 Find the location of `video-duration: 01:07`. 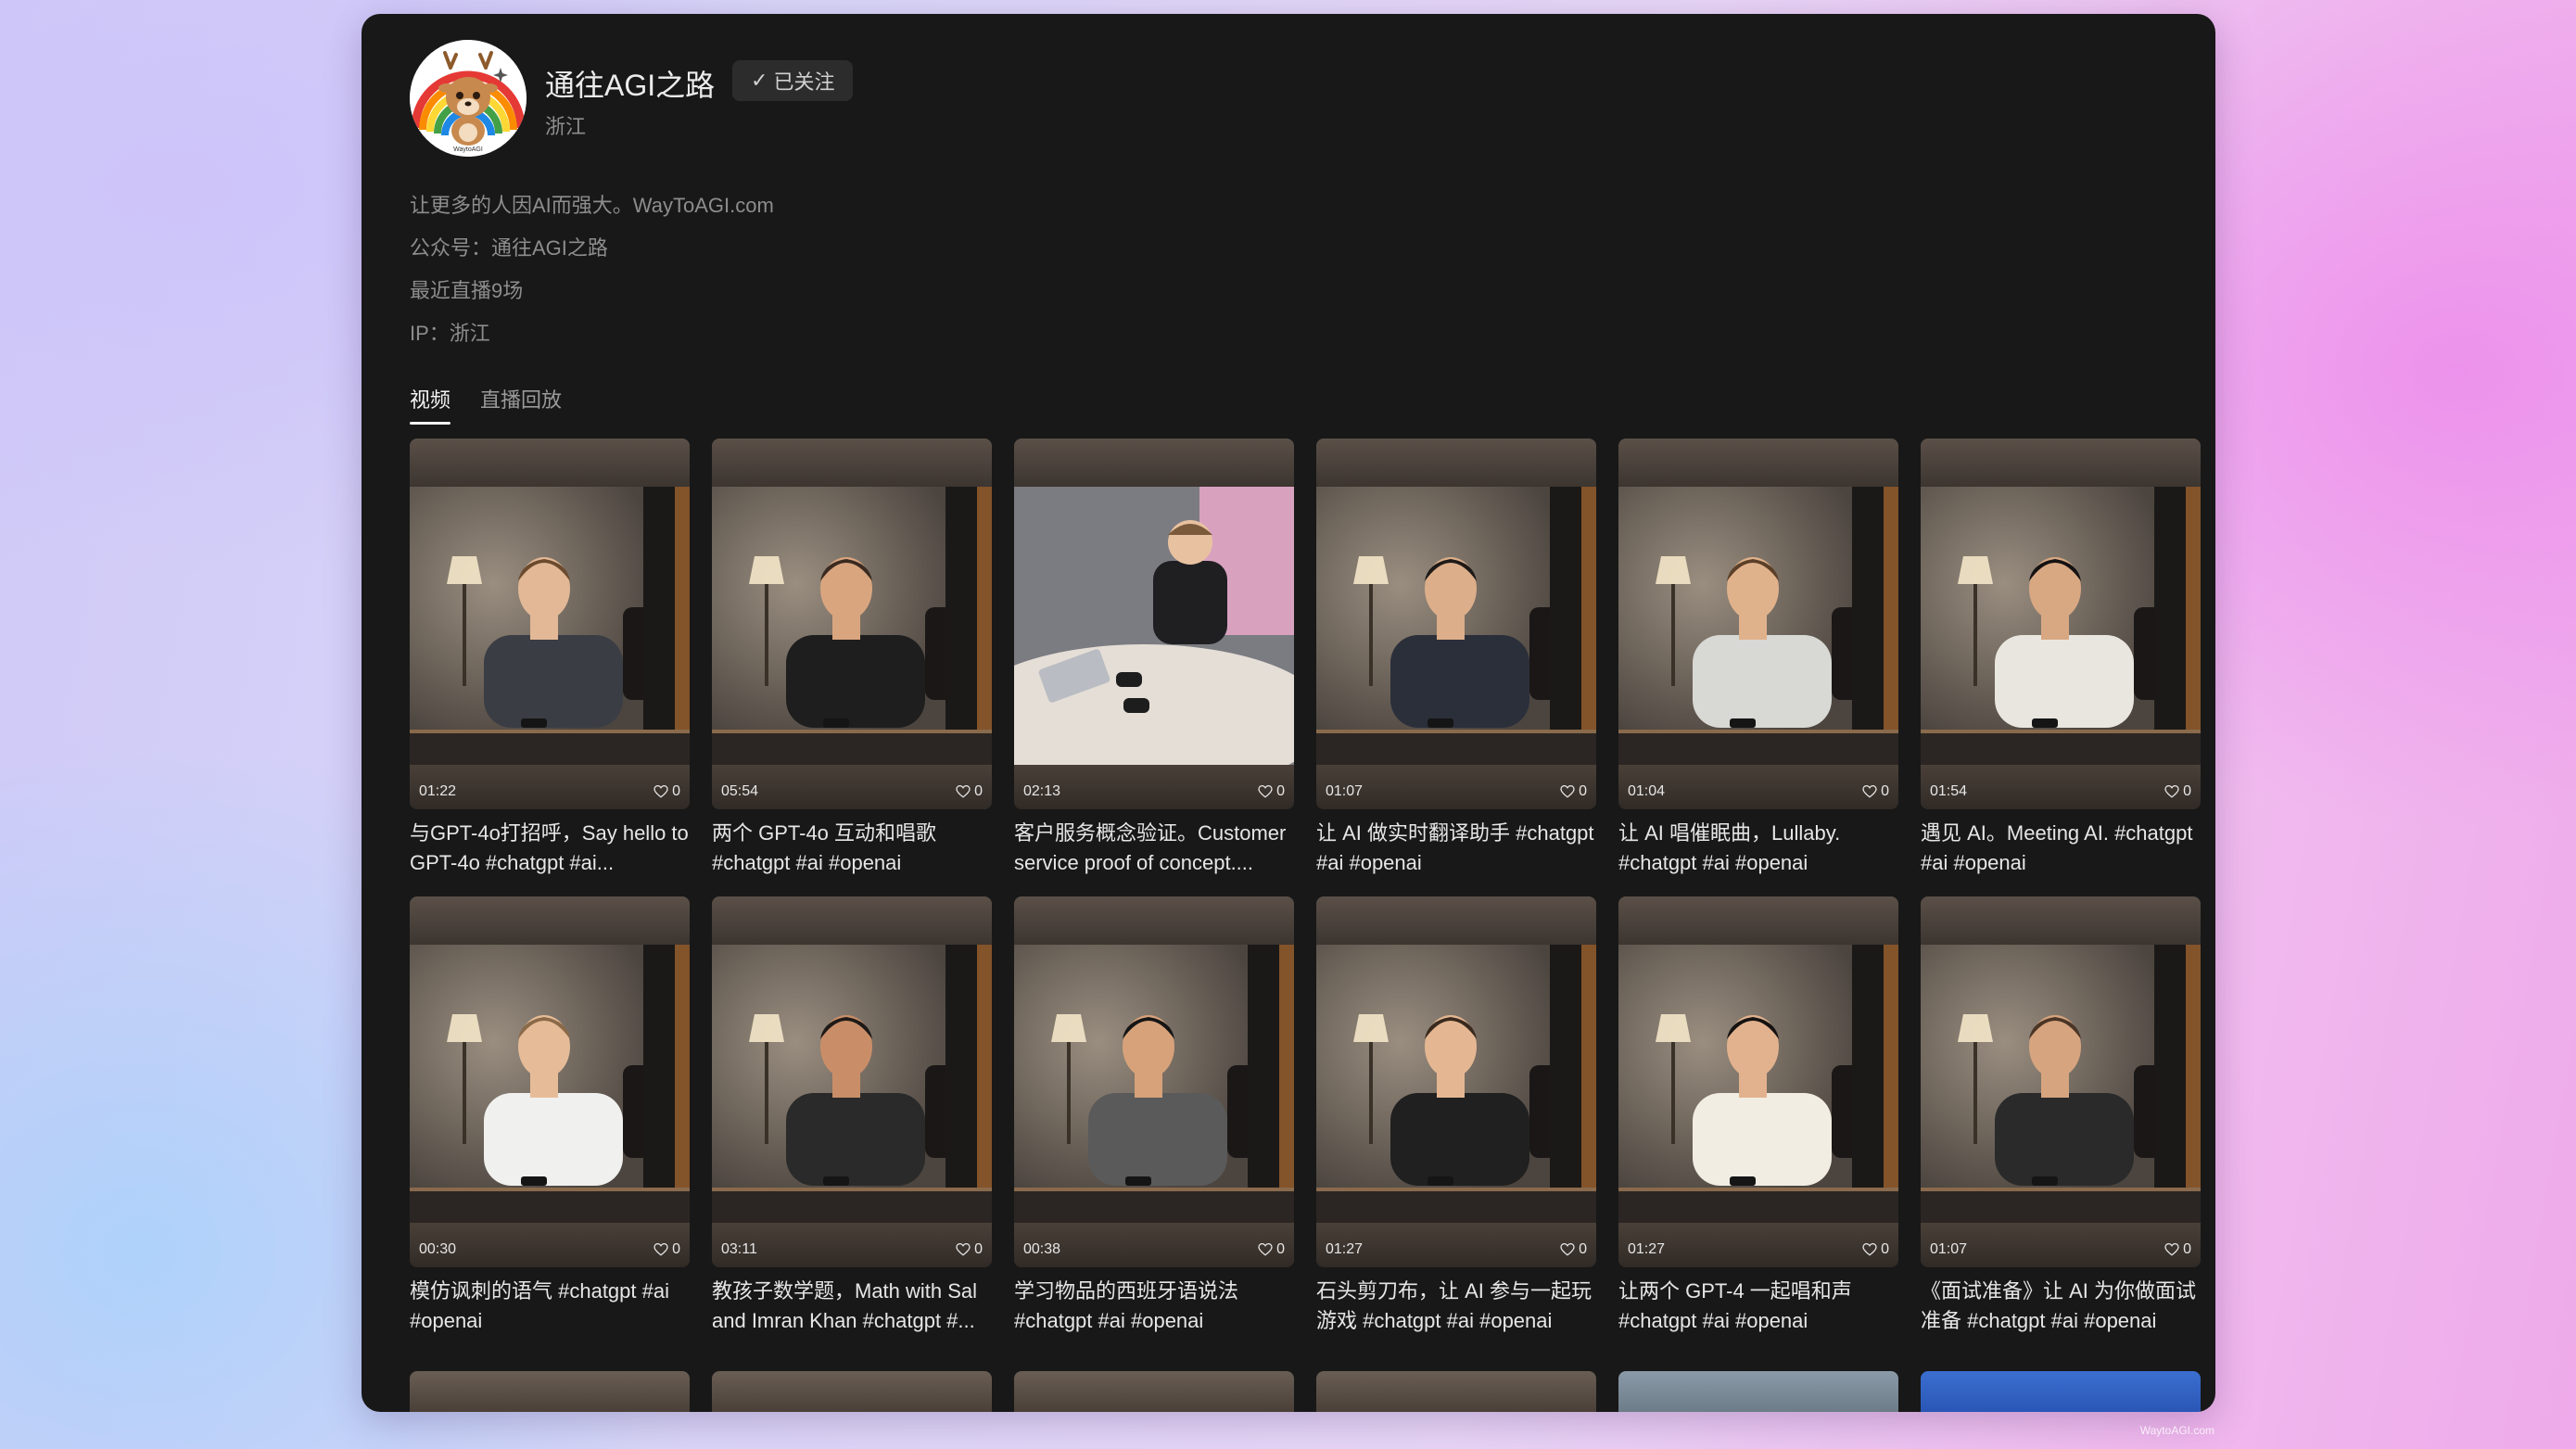

video-duration: 01:07 is located at coordinates (1345, 791).